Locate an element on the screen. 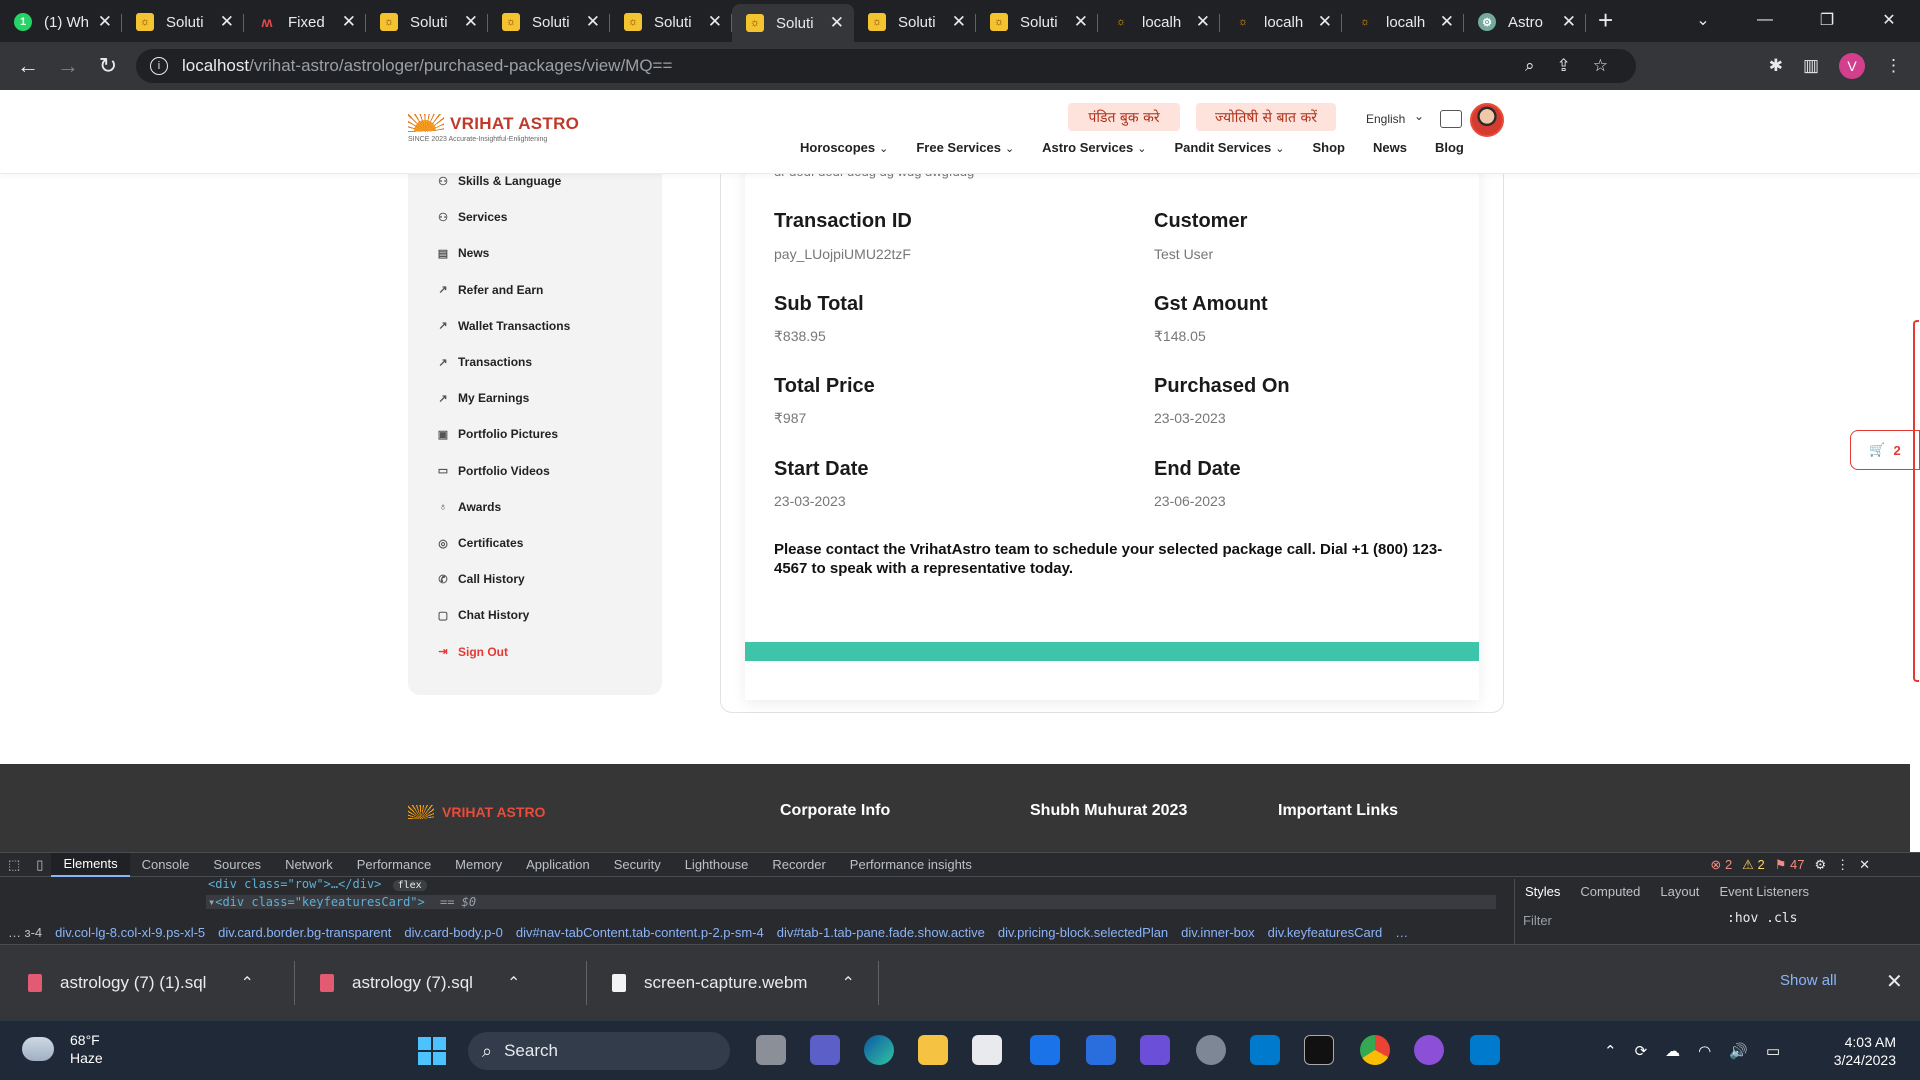 The width and height of the screenshot is (1920, 1080). sidebar-item-skills-language: ⚇ Skills & Language is located at coordinates (498, 181).